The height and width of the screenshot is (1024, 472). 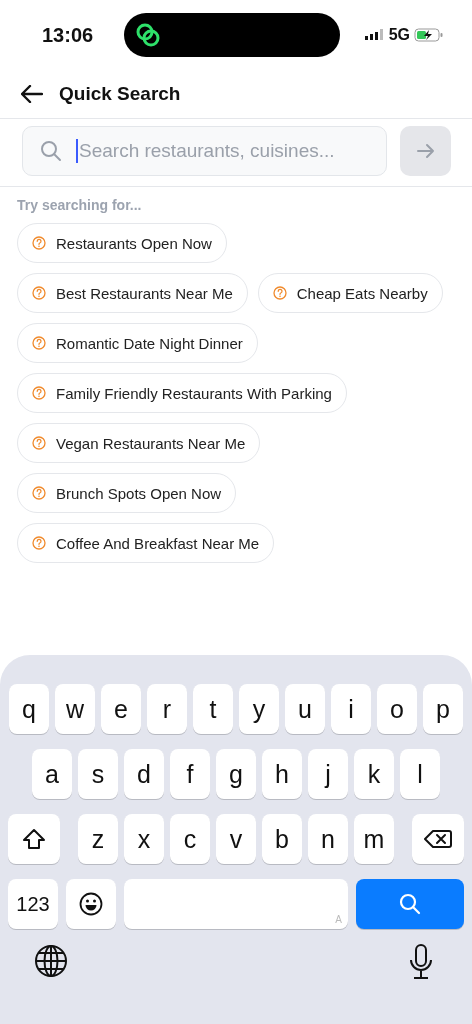 I want to click on network-label: 5G, so click(x=399, y=35).